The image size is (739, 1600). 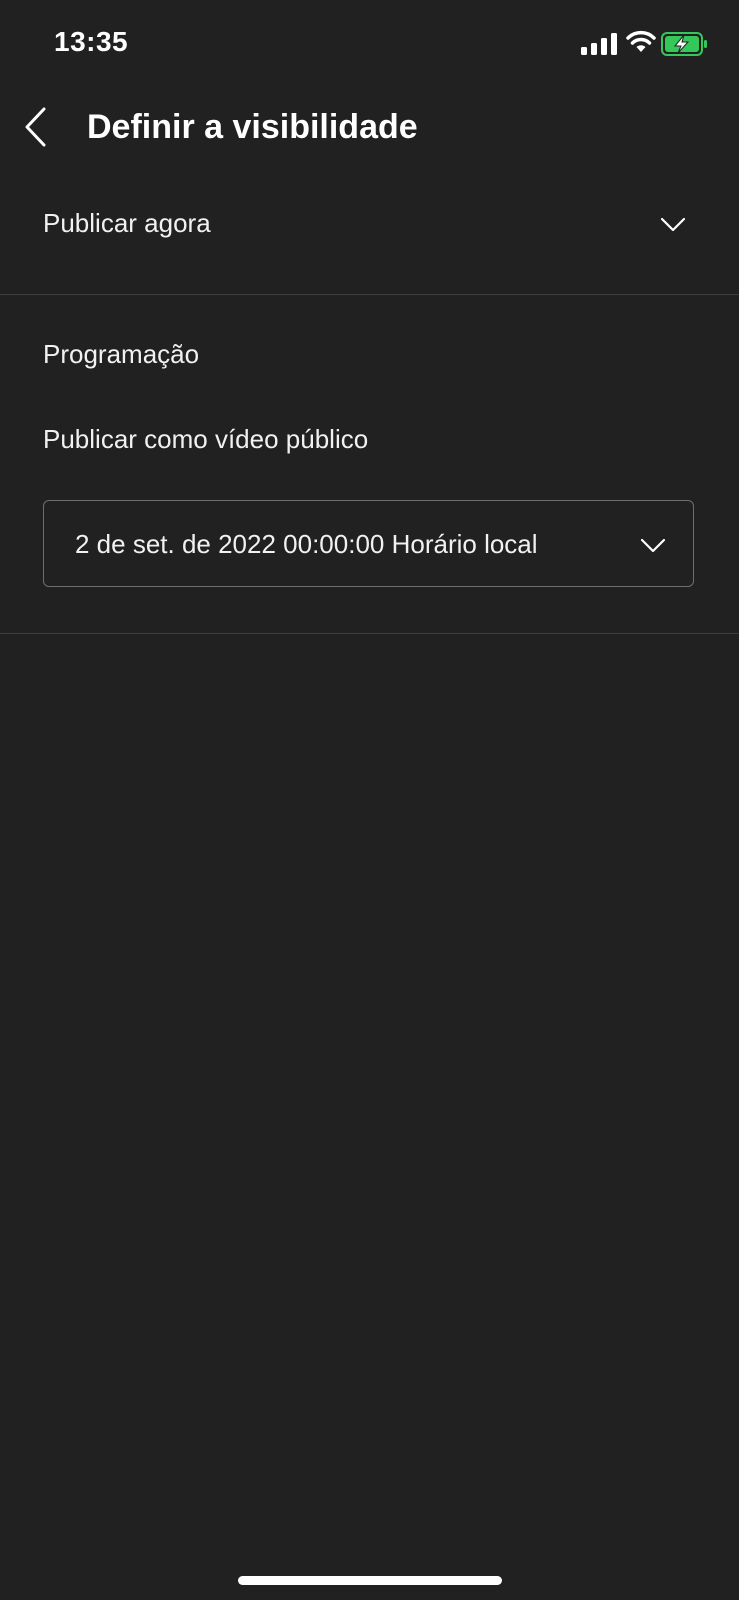 What do you see at coordinates (369, 237) in the screenshot?
I see `publish-now-dropdown: Publicar agora` at bounding box center [369, 237].